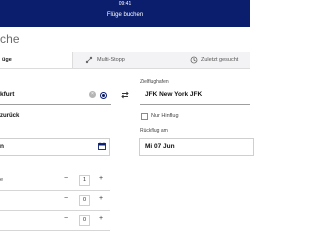 The width and height of the screenshot is (320, 250). Describe the element at coordinates (194, 60) in the screenshot. I see `history-icon` at that location.